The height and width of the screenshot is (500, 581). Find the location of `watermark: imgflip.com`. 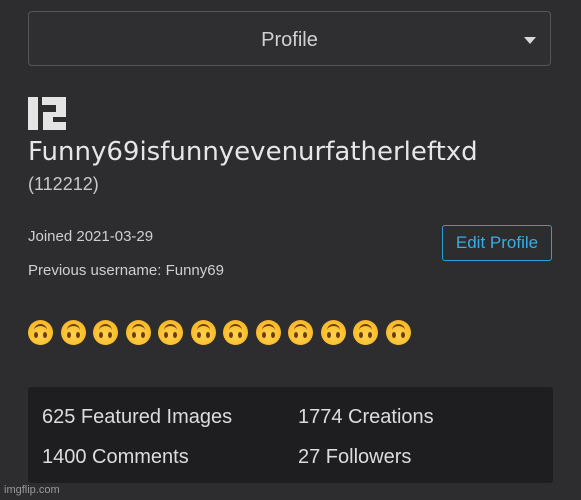

watermark: imgflip.com is located at coordinates (32, 490).